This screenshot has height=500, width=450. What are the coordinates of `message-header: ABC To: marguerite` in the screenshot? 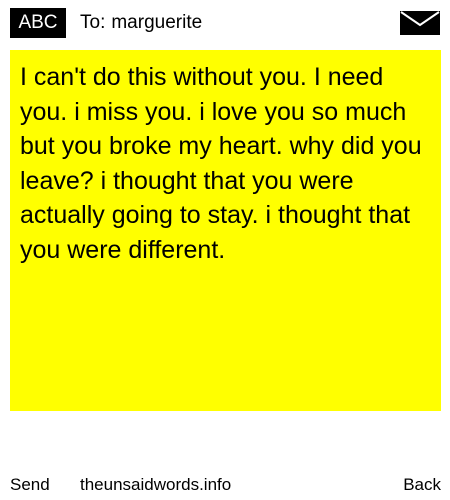 It's located at (225, 23).